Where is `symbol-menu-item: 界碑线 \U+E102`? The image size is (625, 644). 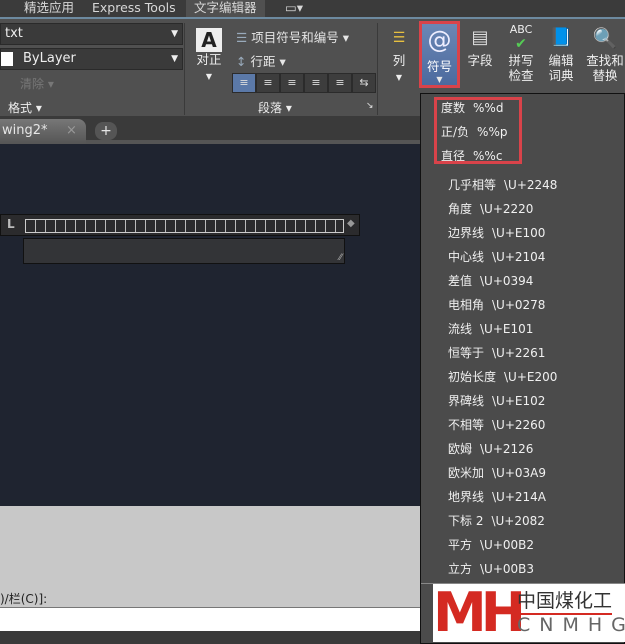 symbol-menu-item: 界碑线 \U+E102 is located at coordinates (496, 401).